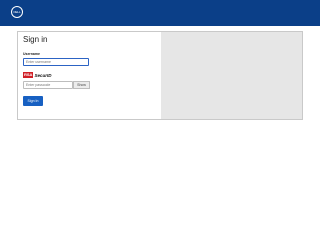 The image size is (320, 245). I want to click on rsa-securid-logo: RSA SecurID, so click(37, 75).